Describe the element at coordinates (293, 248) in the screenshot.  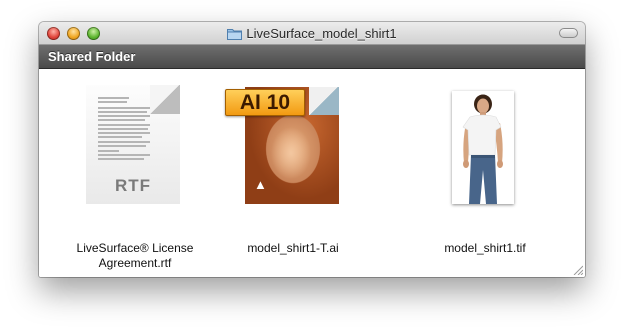
I see `file-name-label: model_shirt1-T.ai` at that location.